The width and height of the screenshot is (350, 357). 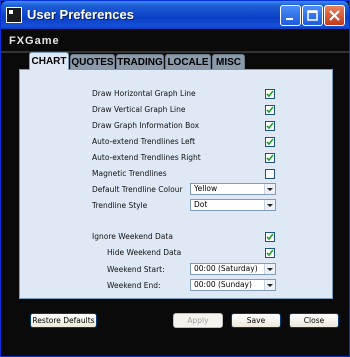 What do you see at coordinates (226, 268) in the screenshot?
I see `weekend-start-value: 00:00 (Saturday)` at bounding box center [226, 268].